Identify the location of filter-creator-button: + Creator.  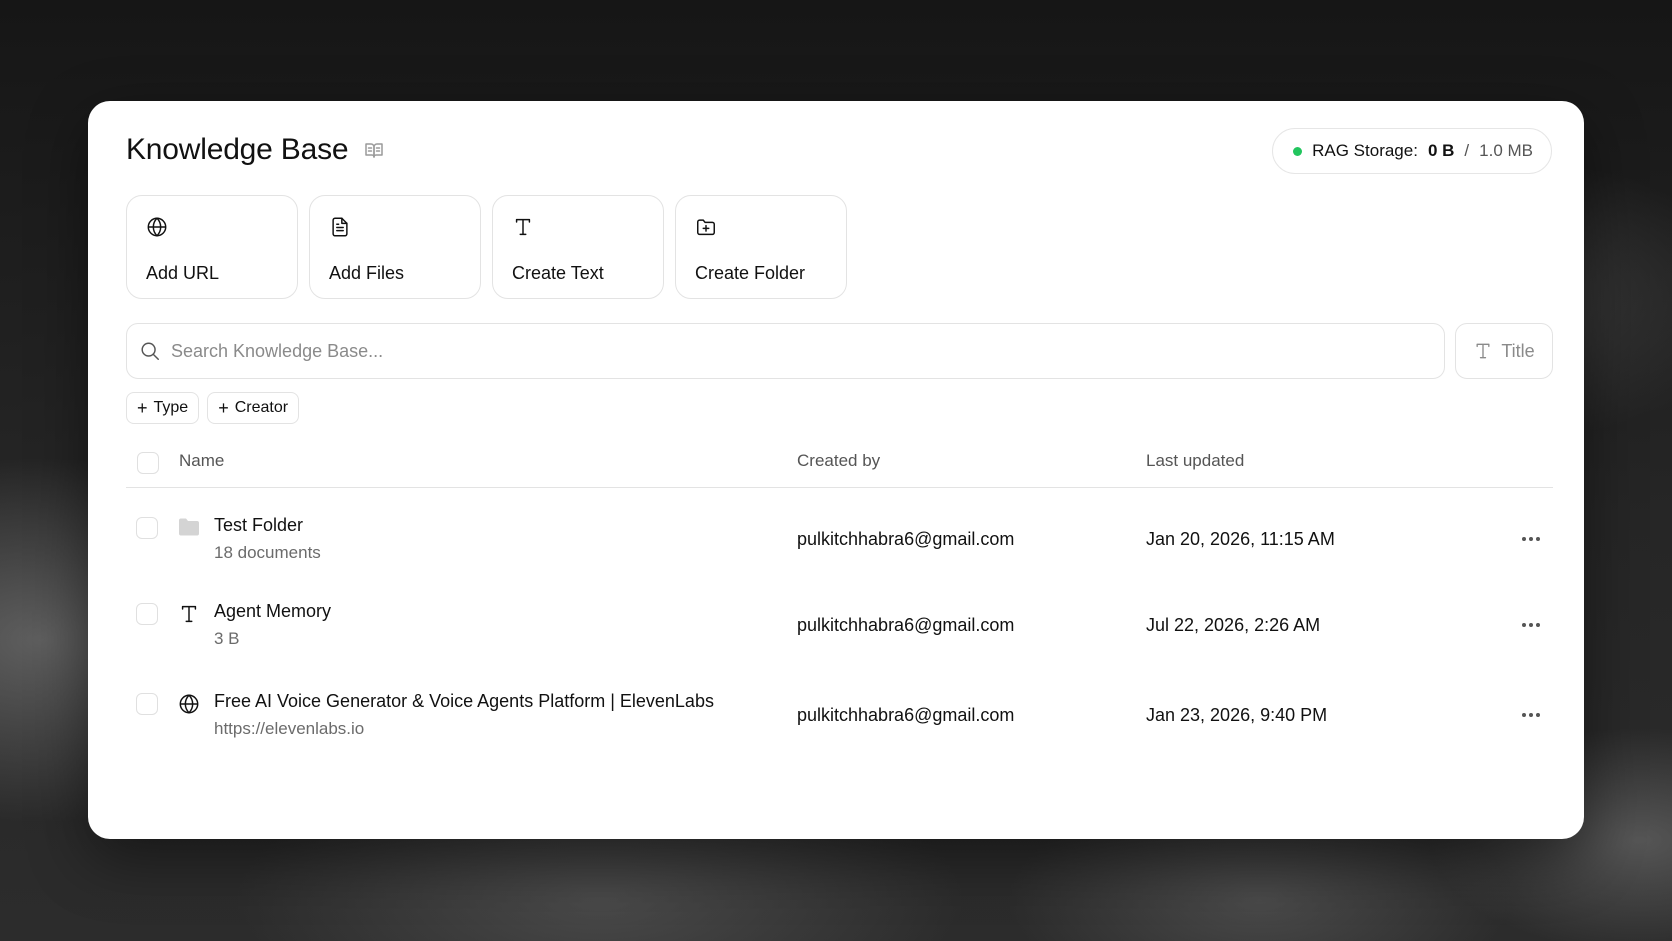
(253, 408).